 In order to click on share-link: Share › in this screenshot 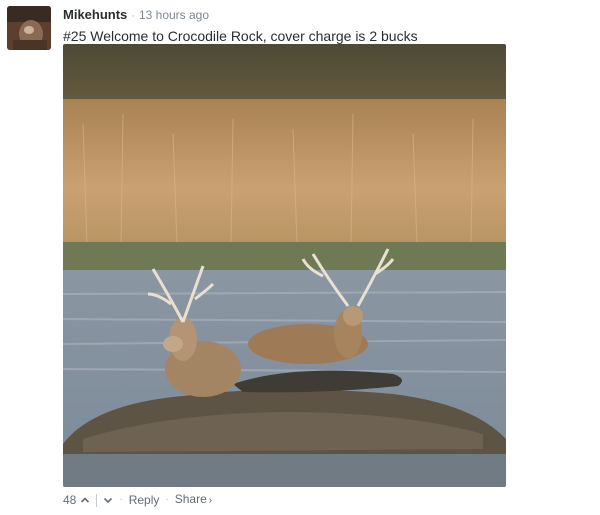, I will do `click(193, 500)`.